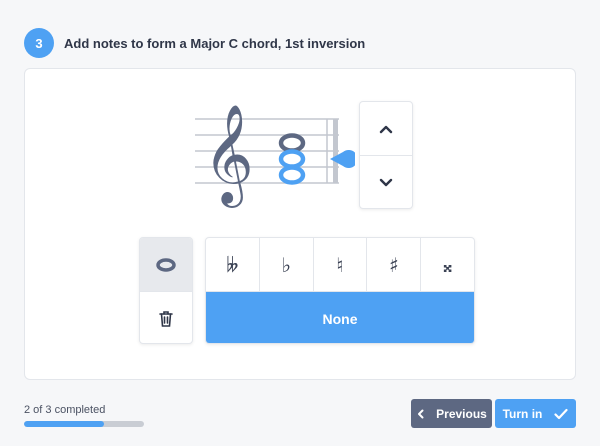 The height and width of the screenshot is (446, 600). I want to click on previous-button: Previous, so click(451, 413).